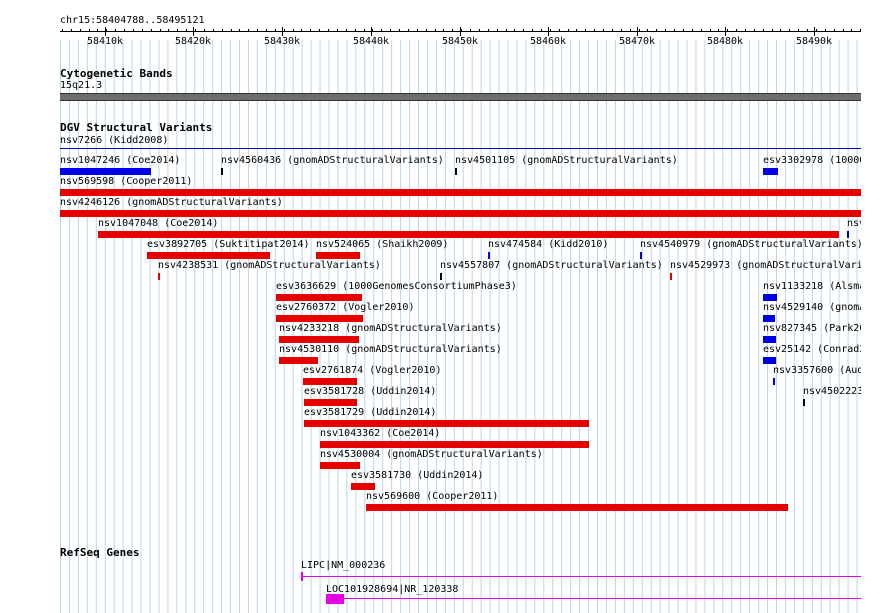  What do you see at coordinates (228, 244) in the screenshot?
I see `dgv-feature-label: esv3892705 (Suktitipat2014)` at bounding box center [228, 244].